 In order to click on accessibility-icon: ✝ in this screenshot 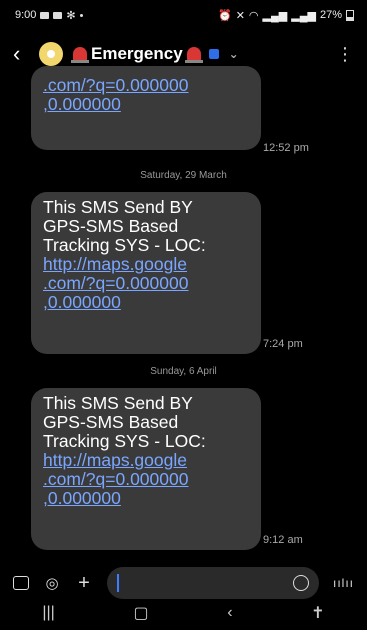, I will do `click(317, 613)`.